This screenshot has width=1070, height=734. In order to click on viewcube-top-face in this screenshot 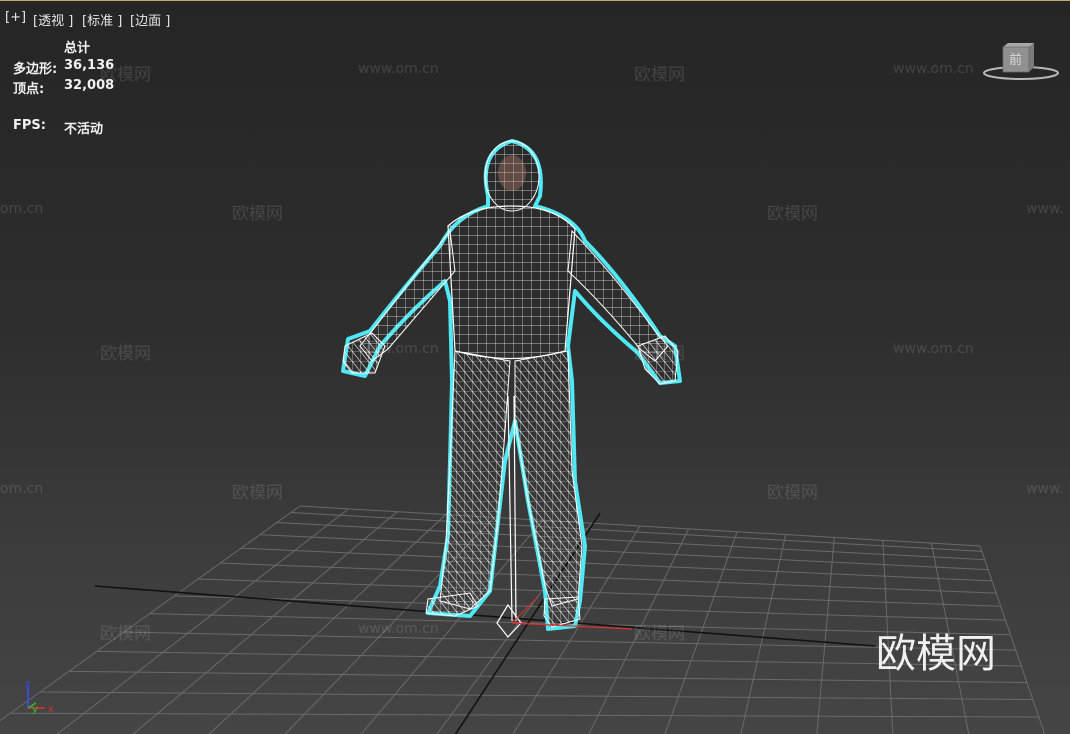, I will do `click(1018, 45)`.